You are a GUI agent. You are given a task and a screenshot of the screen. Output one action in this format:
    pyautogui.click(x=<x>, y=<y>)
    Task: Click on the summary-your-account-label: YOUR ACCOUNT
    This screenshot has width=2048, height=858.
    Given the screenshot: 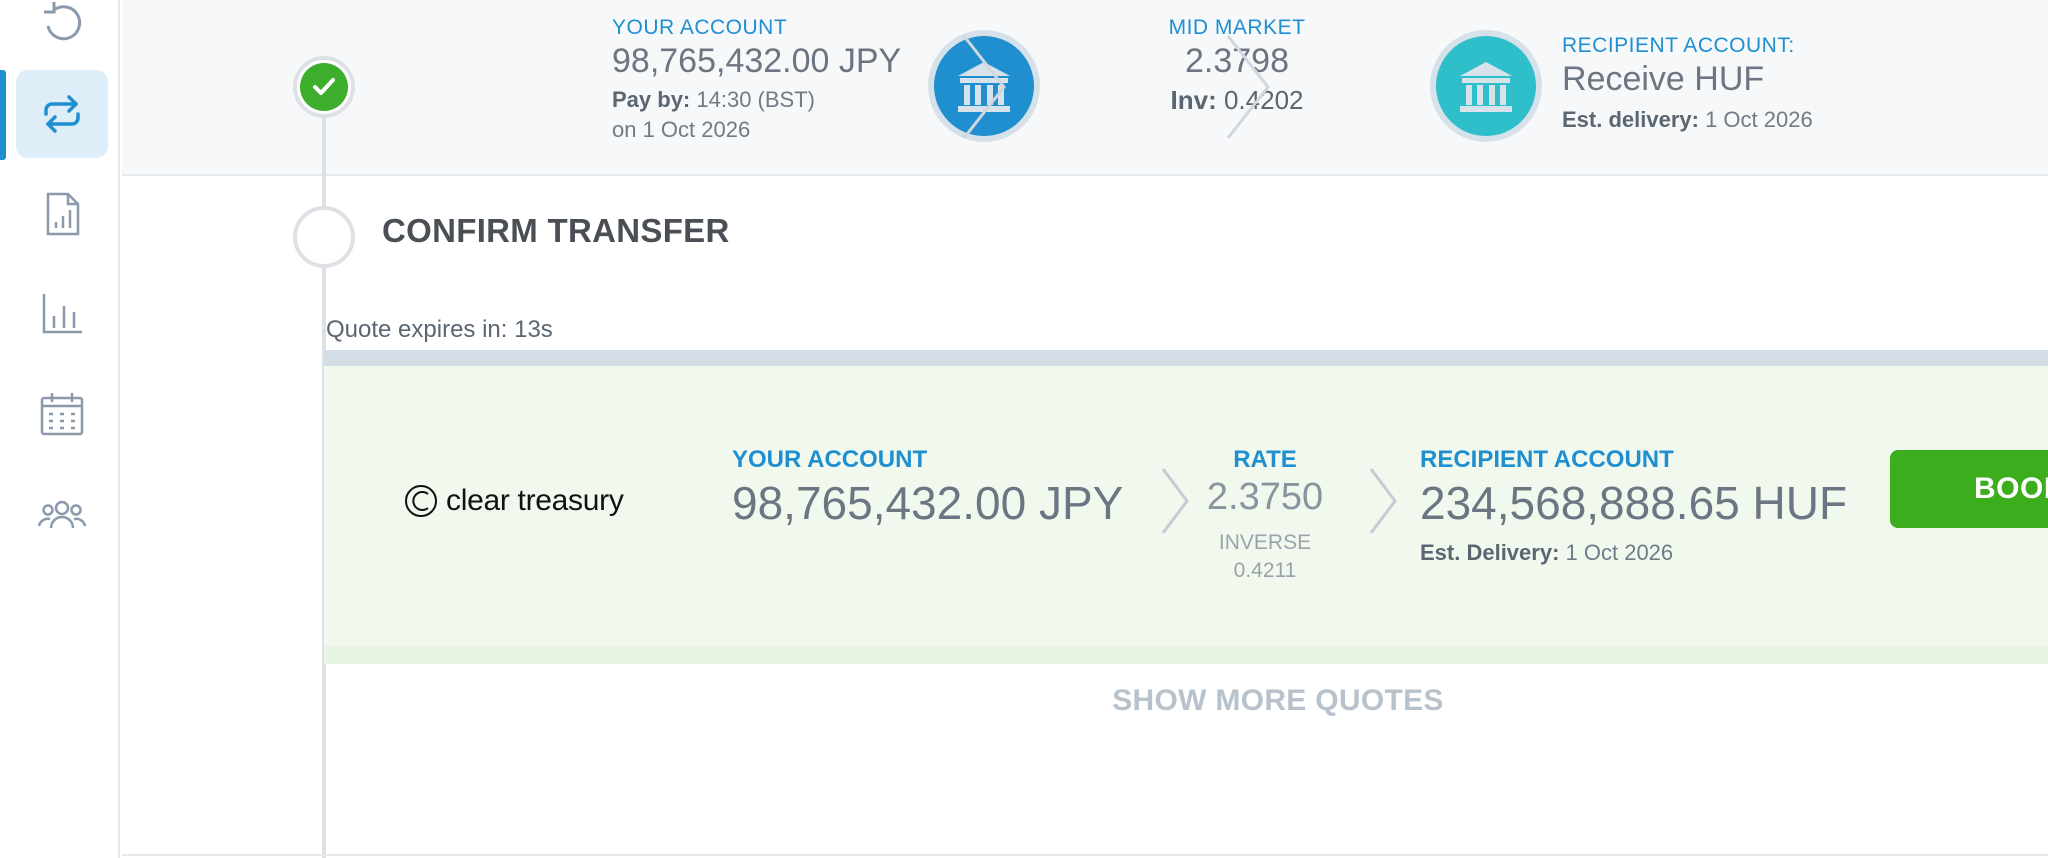 What is the action you would take?
    pyautogui.click(x=700, y=27)
    